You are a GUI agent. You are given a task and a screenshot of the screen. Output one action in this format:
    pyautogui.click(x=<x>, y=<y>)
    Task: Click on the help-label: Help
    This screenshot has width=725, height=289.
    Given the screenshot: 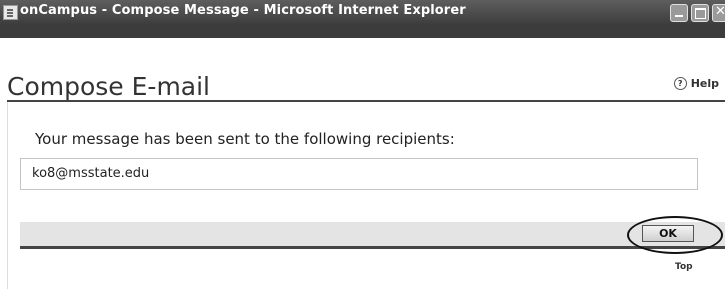 What is the action you would take?
    pyautogui.click(x=704, y=83)
    